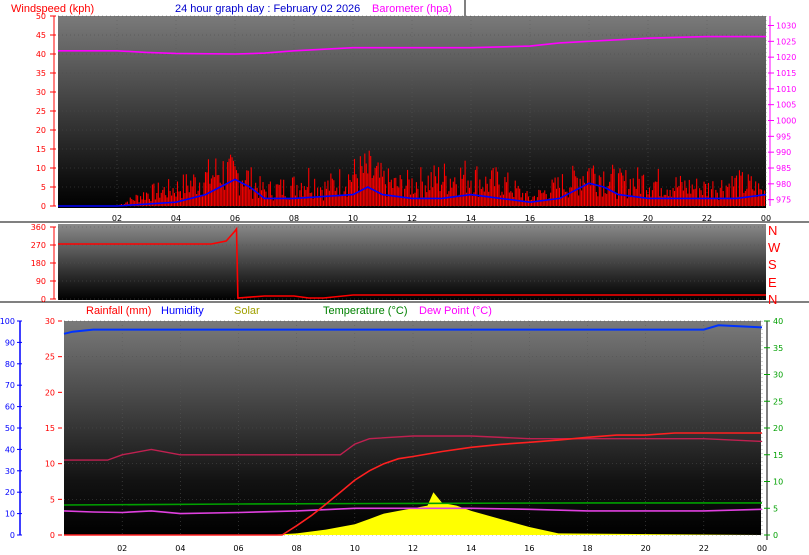  What do you see at coordinates (41, 130) in the screenshot?
I see `wind-y-tick: 20` at bounding box center [41, 130].